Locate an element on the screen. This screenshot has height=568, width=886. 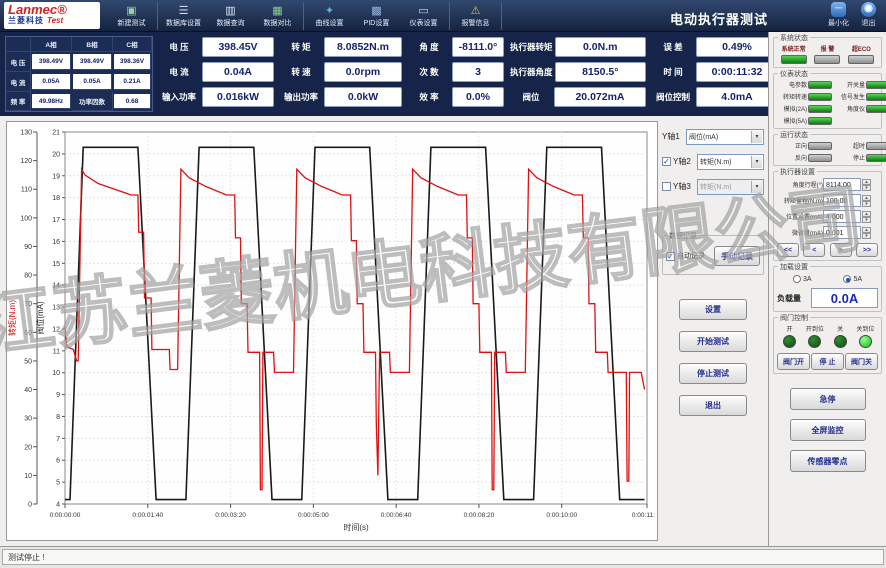
position-set-input: 4.000 is located at coordinates (842, 216).